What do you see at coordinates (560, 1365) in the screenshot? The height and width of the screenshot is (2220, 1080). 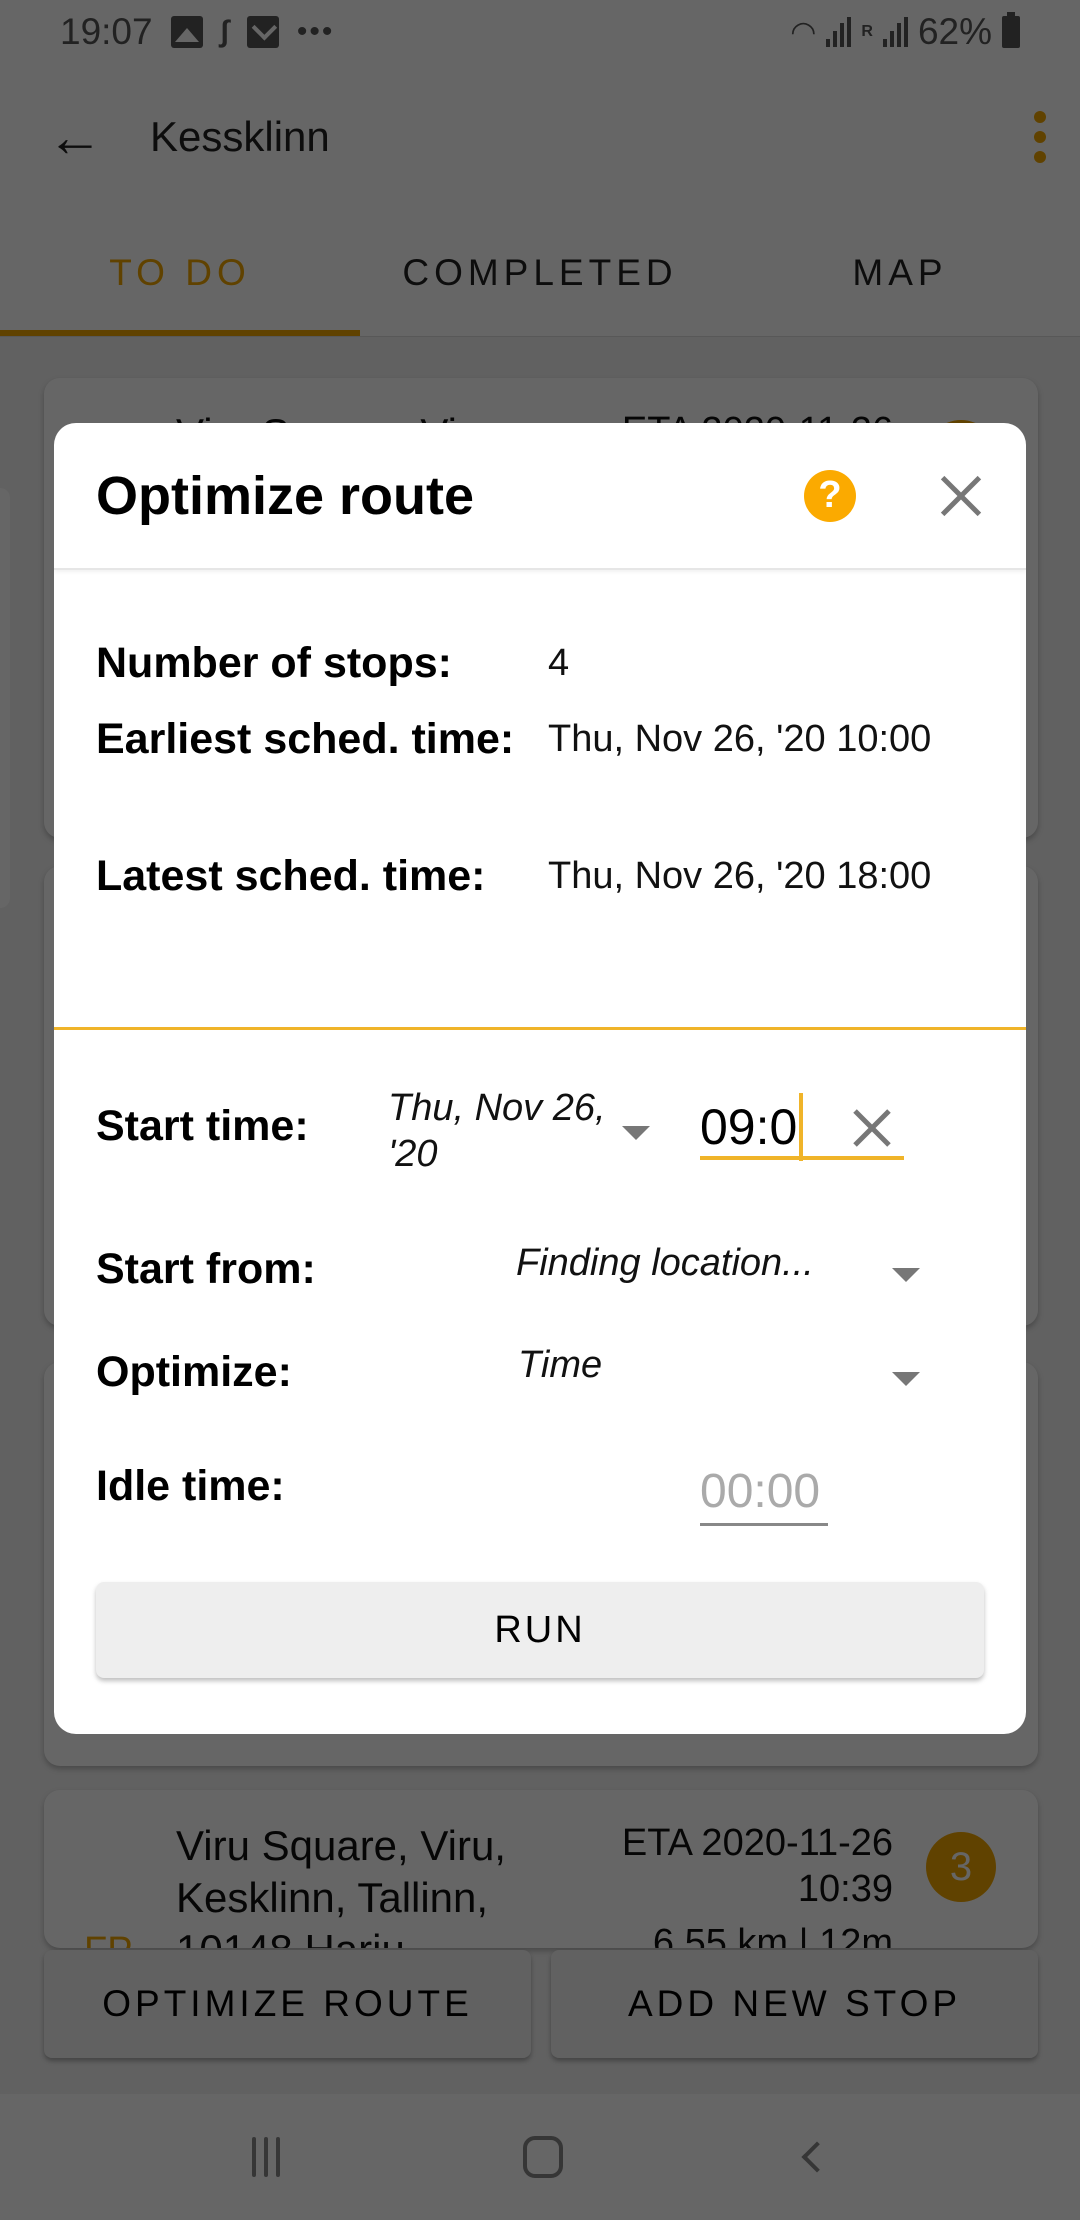 I see `optimize-select: Time` at bounding box center [560, 1365].